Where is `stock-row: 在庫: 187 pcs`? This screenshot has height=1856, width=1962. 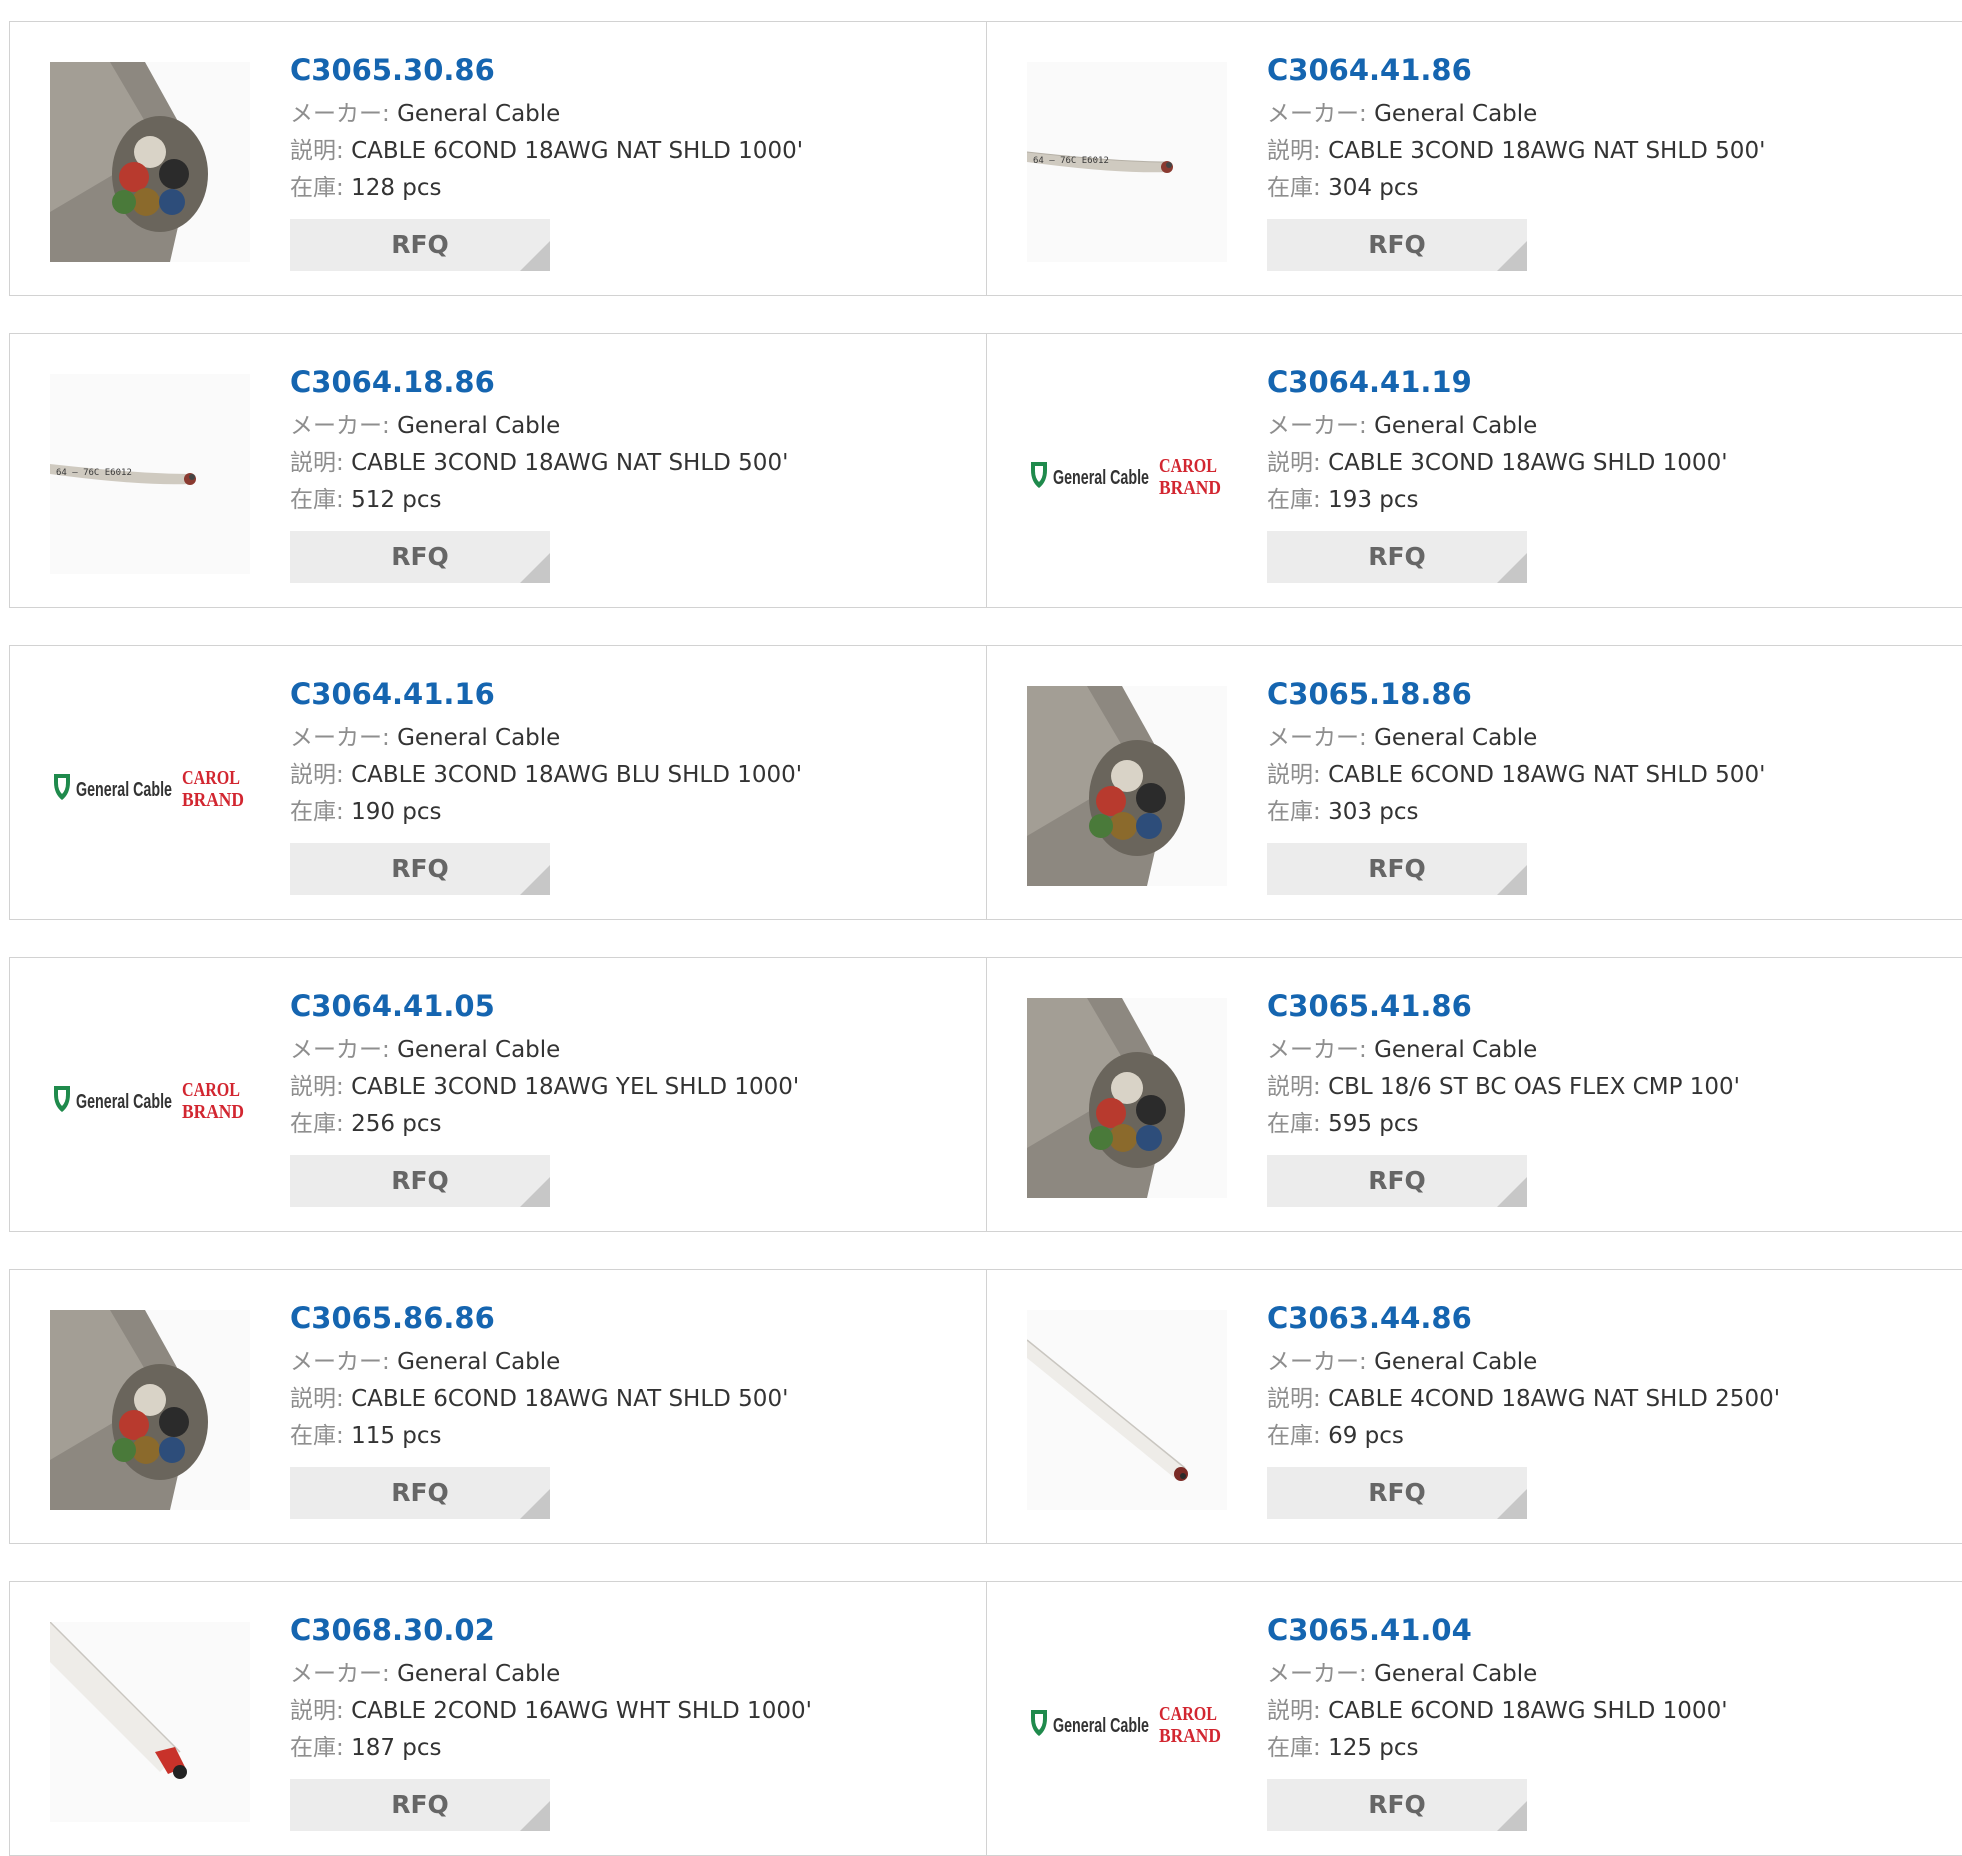 stock-row: 在庫: 187 pcs is located at coordinates (551, 1748).